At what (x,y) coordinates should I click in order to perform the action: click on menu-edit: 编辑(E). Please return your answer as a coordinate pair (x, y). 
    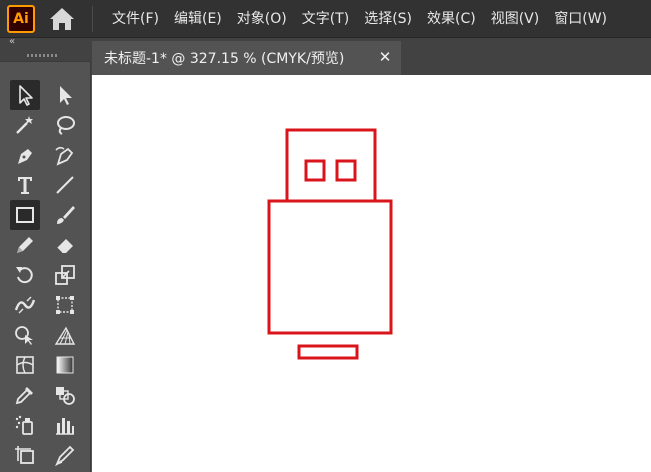
    Looking at the image, I should click on (197, 19).